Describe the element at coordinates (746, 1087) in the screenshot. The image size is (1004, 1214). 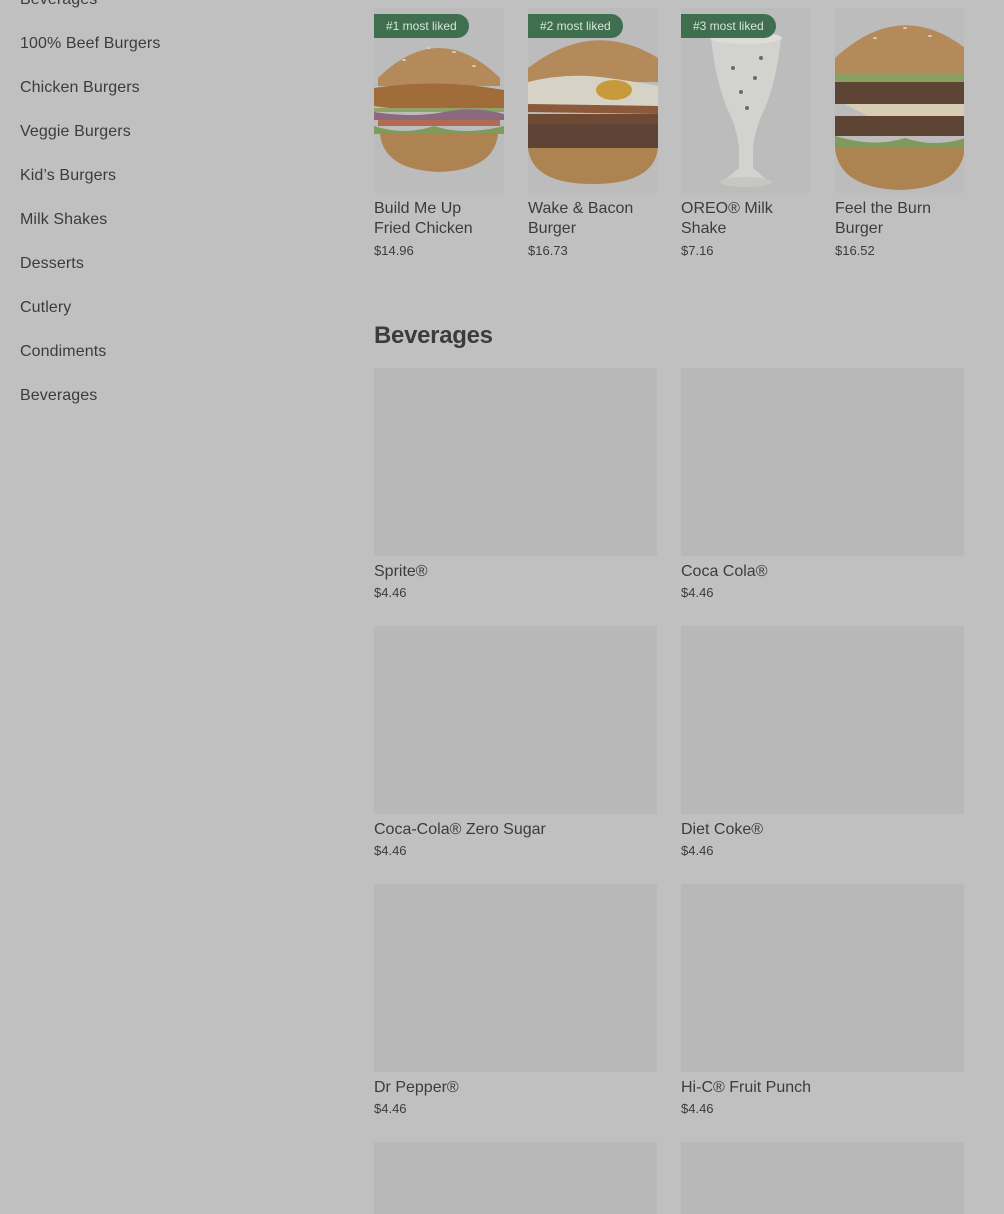
I see `item-name: Hi-C® Fruit Punch` at that location.